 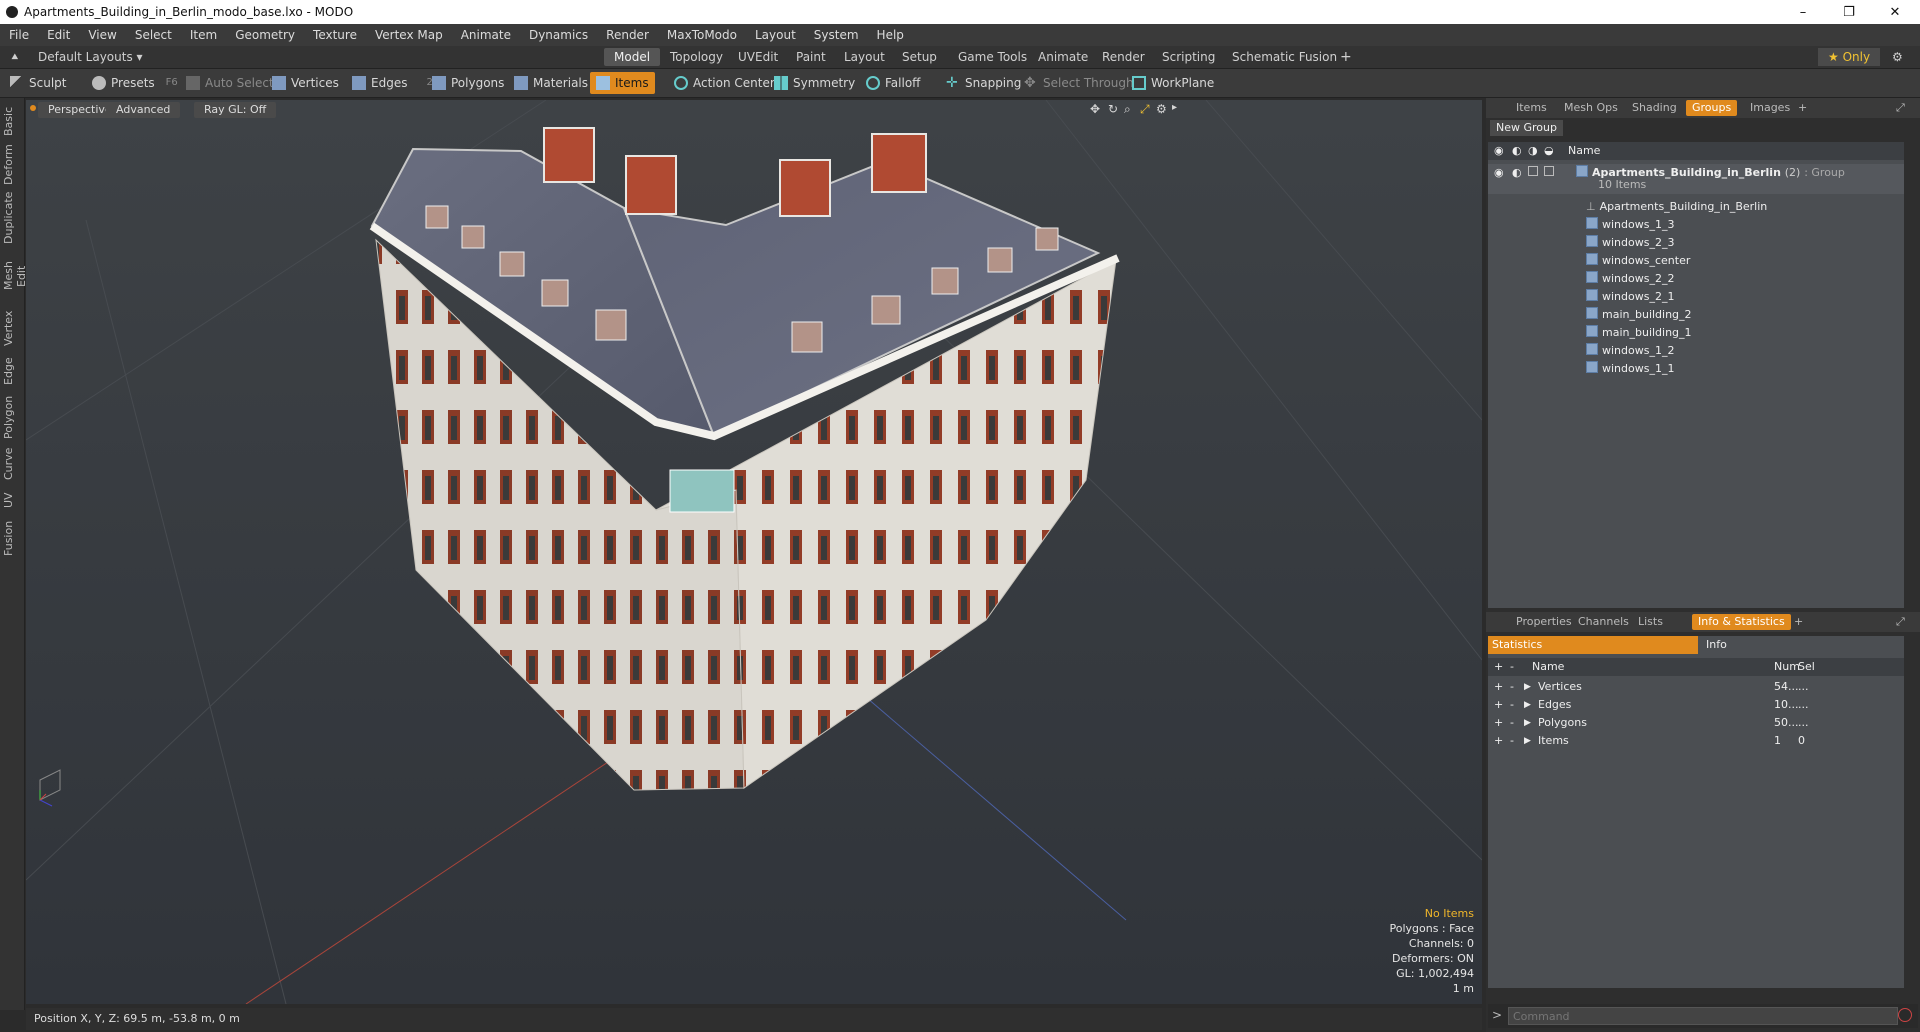 What do you see at coordinates (1696, 333) in the screenshot?
I see `tree-item: main_building_1` at bounding box center [1696, 333].